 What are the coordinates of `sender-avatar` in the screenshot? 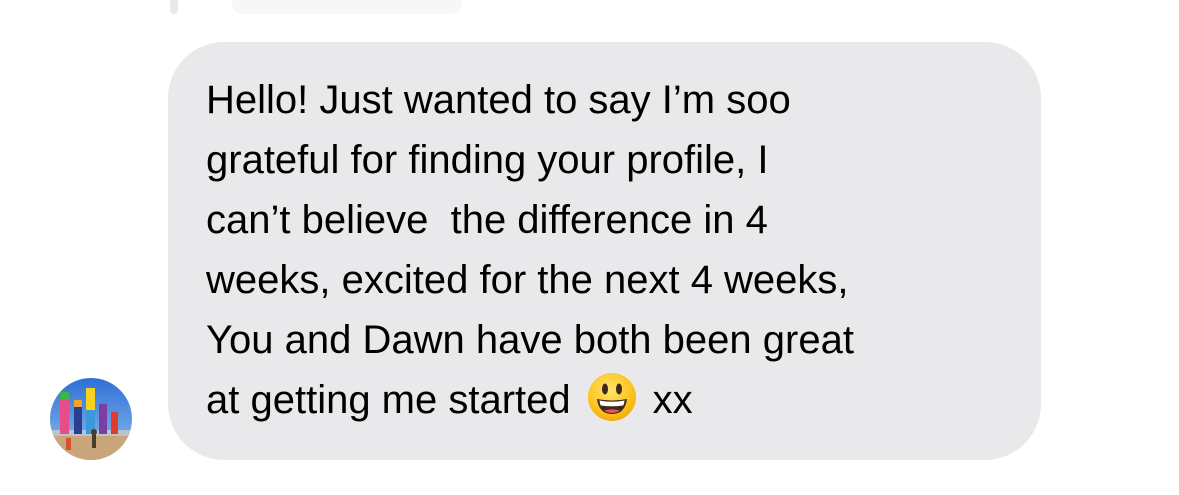 It's located at (91, 419).